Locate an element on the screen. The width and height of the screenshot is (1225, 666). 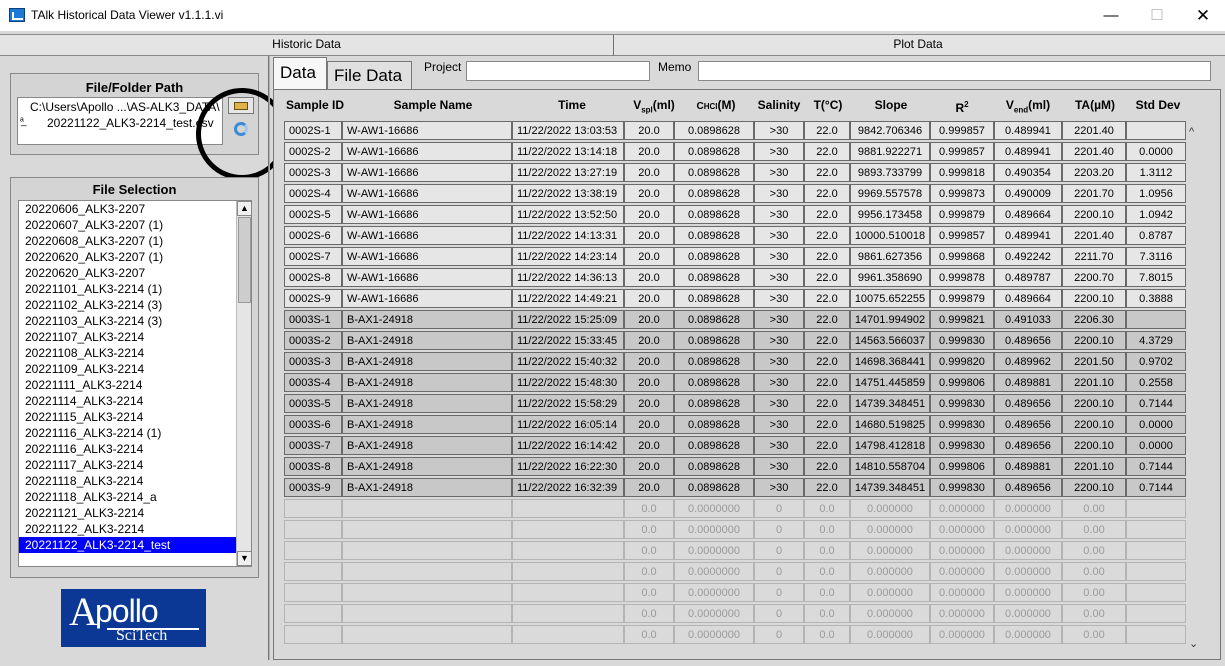
file-list-scrollbar: ▲ ▼ is located at coordinates (243, 383).